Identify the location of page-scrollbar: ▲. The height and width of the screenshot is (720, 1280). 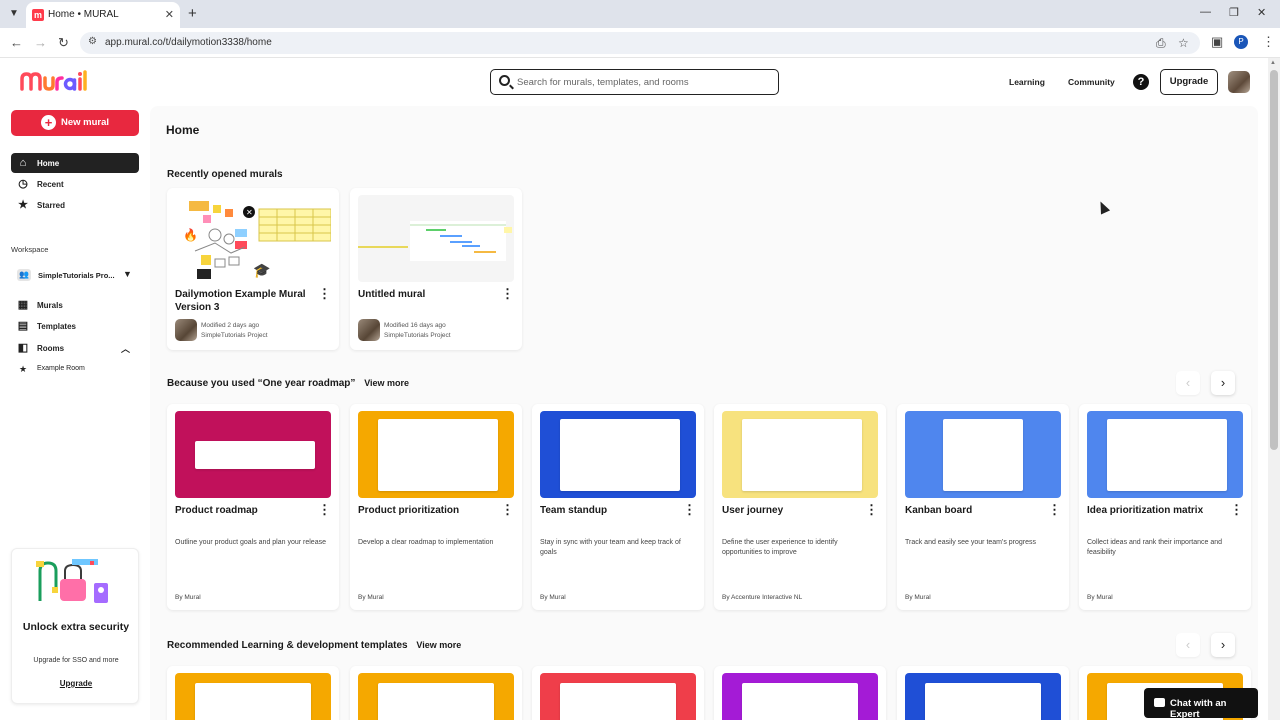
(1274, 389).